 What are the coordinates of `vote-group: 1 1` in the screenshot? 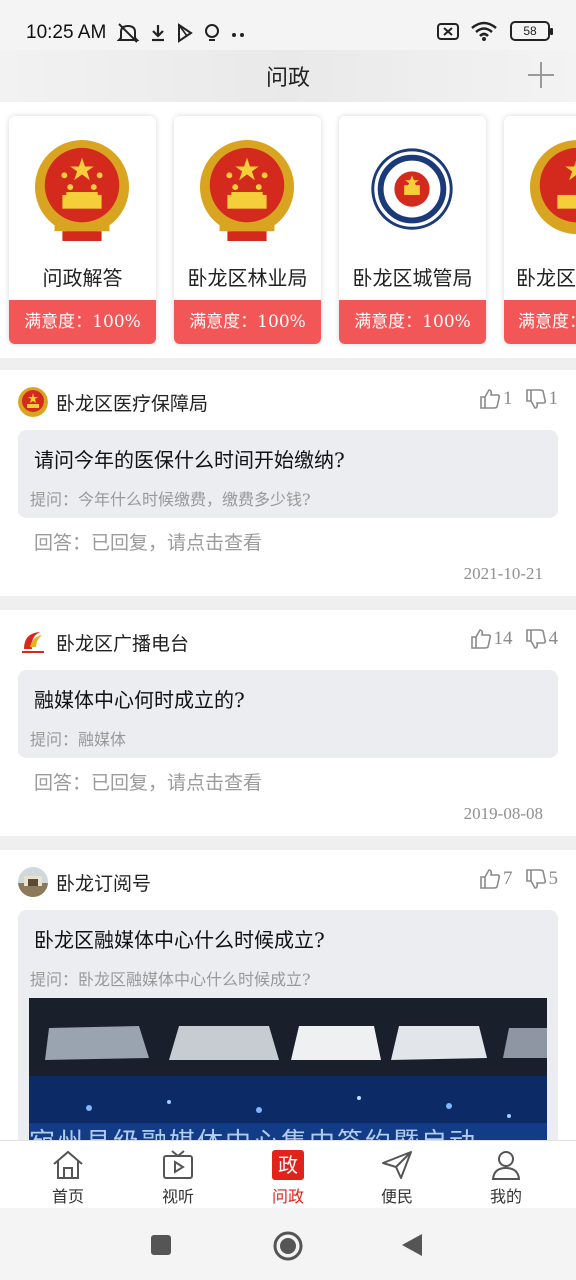 It's located at (518, 399).